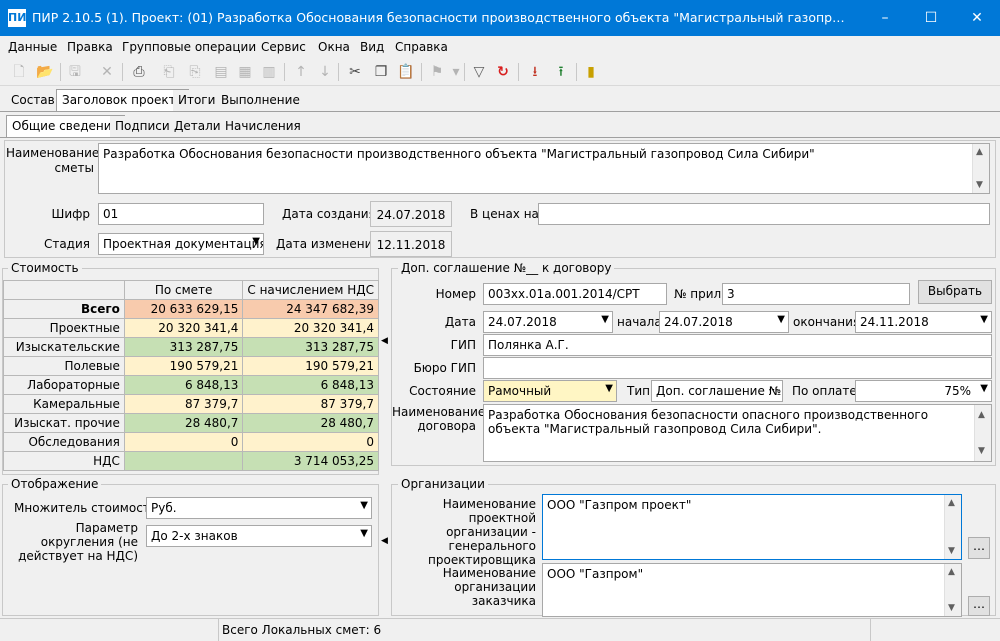  Describe the element at coordinates (479, 72) in the screenshot. I see `filter-icon: ▽` at that location.